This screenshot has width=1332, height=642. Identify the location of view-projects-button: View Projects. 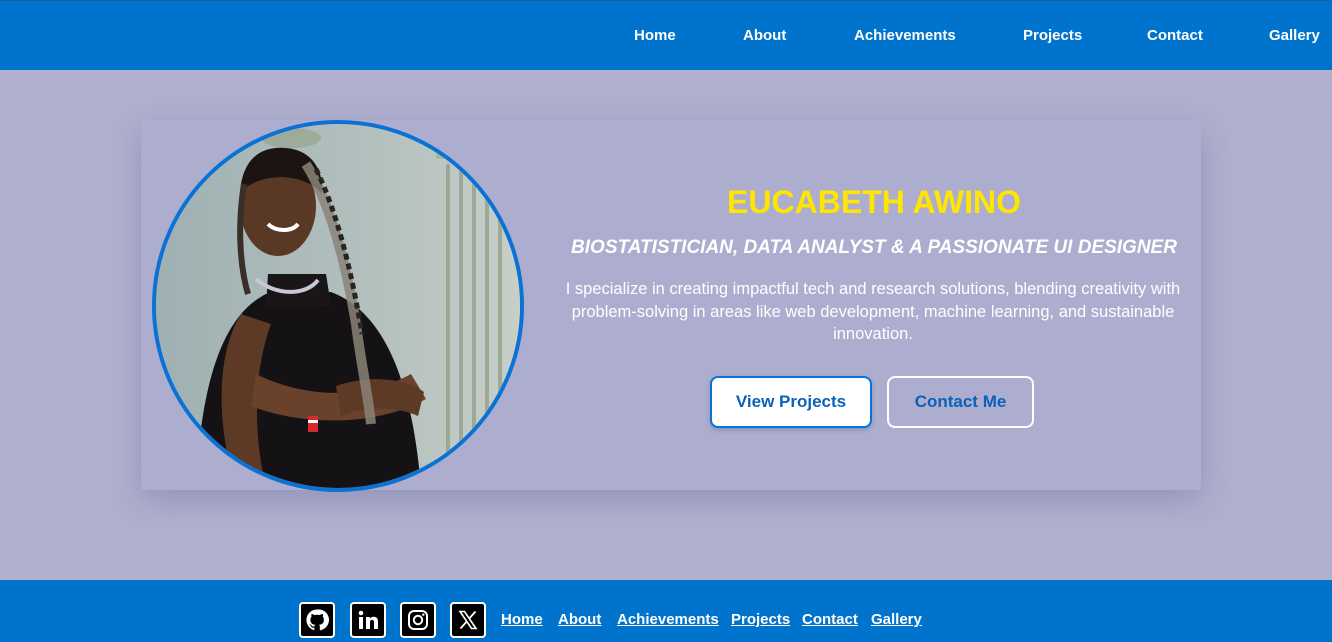
(791, 402).